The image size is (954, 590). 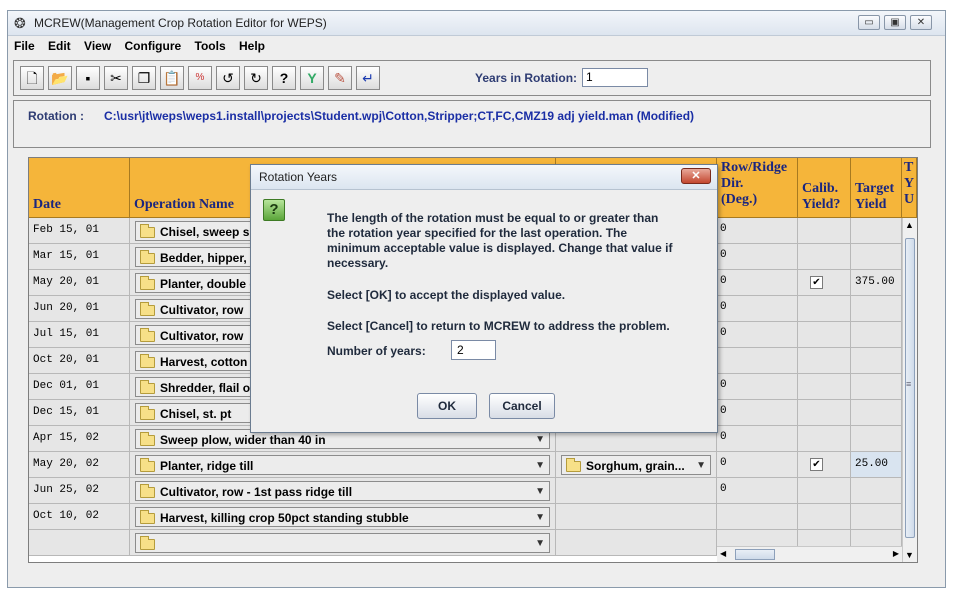 I want to click on date-cell: Dec 01, 01, so click(x=79, y=387).